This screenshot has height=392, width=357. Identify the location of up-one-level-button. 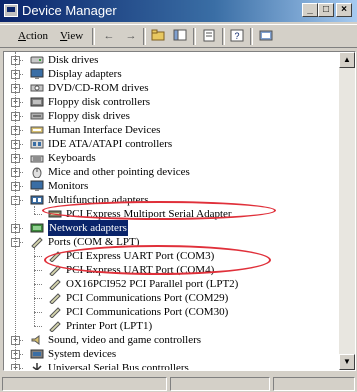
(158, 36).